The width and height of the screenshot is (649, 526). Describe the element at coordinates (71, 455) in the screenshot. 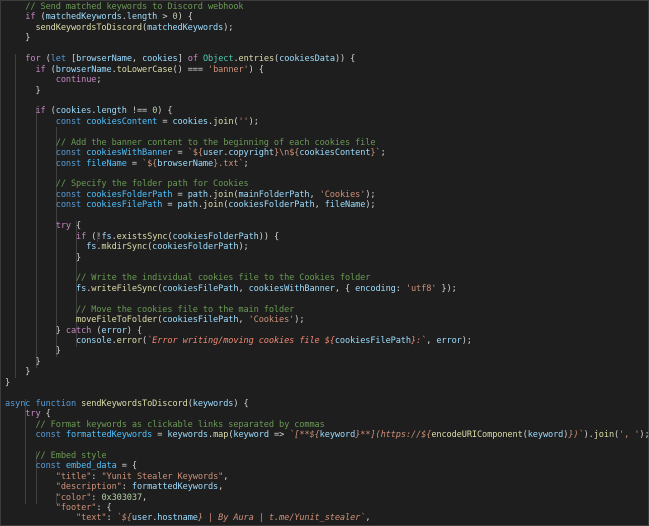

I see `code-token: // Embed style` at that location.